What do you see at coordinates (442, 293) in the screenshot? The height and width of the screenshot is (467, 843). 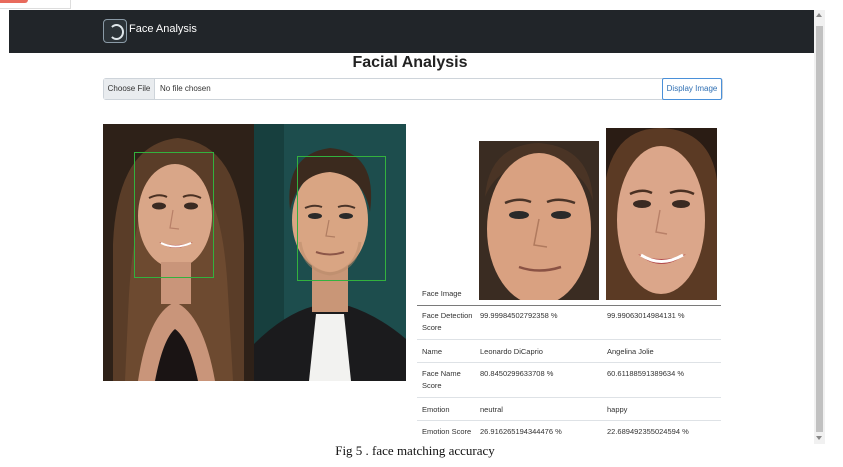 I see `row-label: Face Image` at bounding box center [442, 293].